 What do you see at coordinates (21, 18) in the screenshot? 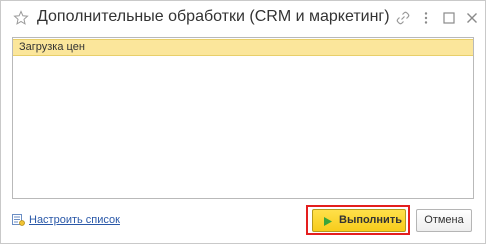
I see `star-icon` at bounding box center [21, 18].